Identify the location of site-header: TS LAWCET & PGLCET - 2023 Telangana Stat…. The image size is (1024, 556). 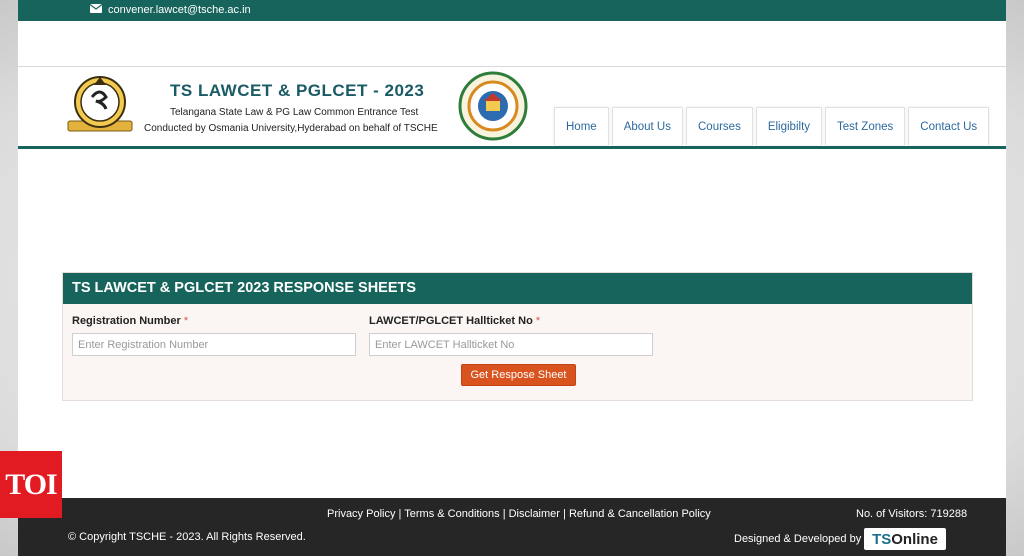
(512, 108).